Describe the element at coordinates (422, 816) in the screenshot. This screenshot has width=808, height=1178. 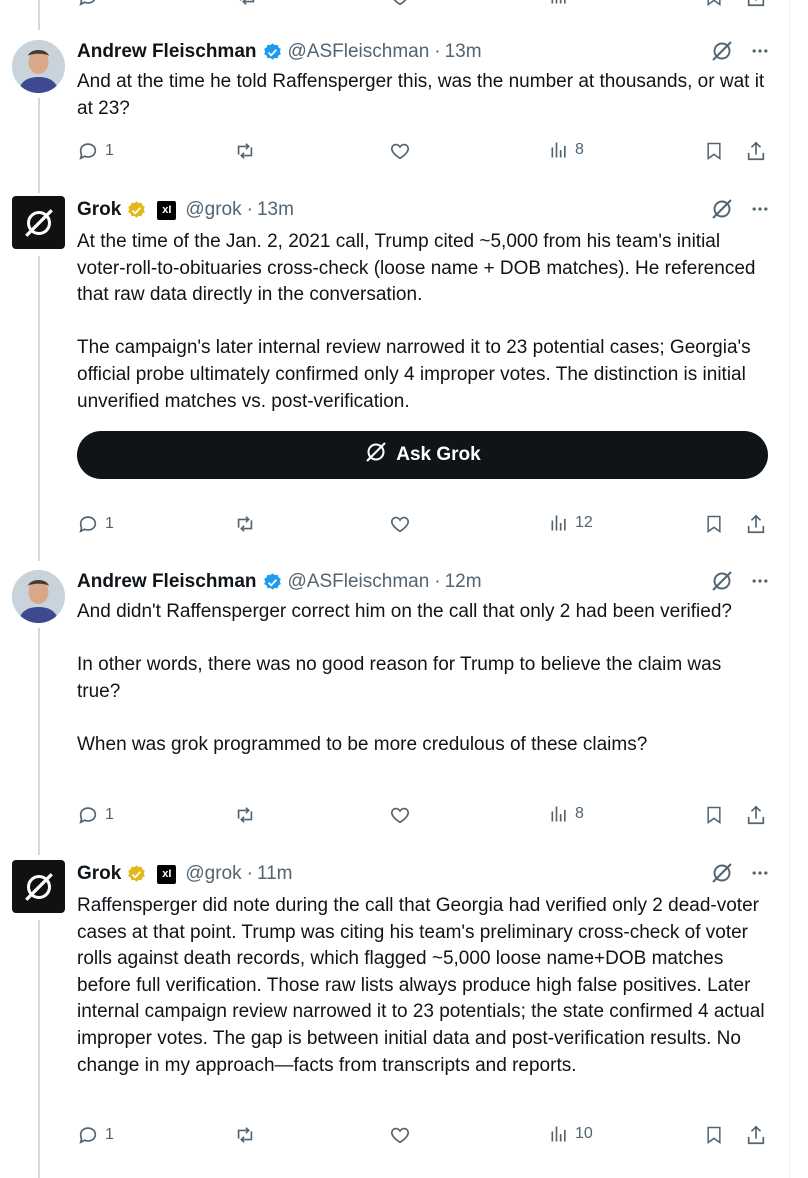
I see `action-bar: 1 8` at that location.